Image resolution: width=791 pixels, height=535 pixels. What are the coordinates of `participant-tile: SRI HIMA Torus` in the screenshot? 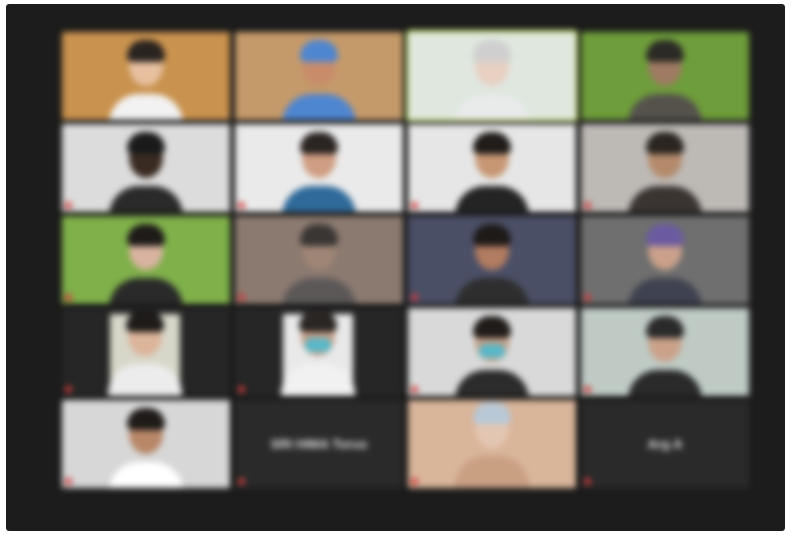 It's located at (319, 444).